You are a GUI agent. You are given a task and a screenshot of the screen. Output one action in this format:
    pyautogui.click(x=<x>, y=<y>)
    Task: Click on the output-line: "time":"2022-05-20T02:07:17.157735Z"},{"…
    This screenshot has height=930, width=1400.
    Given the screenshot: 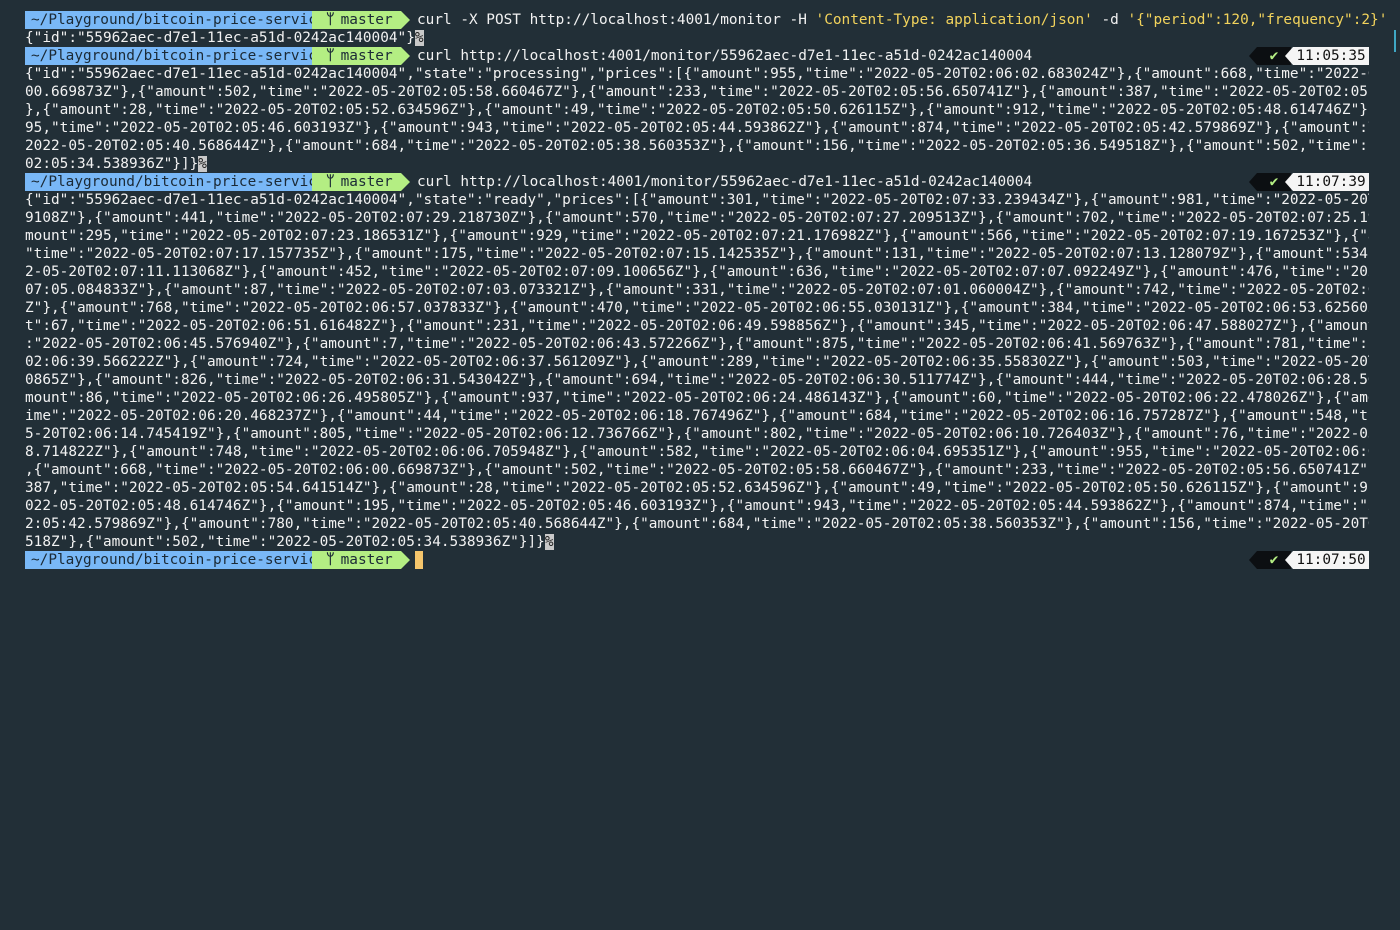 What is the action you would take?
    pyautogui.click(x=697, y=254)
    